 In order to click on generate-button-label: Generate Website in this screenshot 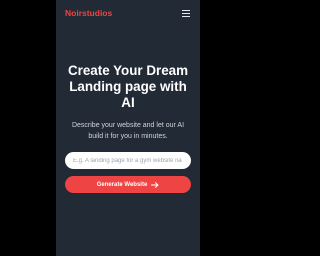, I will do `click(122, 184)`.